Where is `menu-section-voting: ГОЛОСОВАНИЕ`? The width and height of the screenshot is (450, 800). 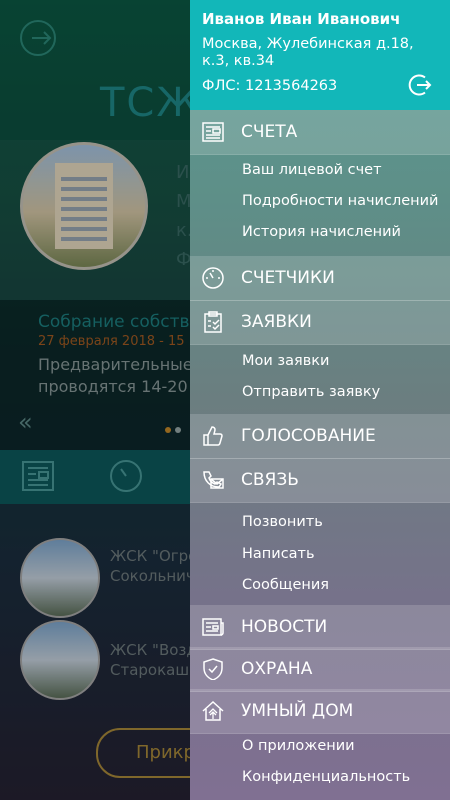
menu-section-voting: ГОЛОСОВАНИЕ is located at coordinates (320, 436).